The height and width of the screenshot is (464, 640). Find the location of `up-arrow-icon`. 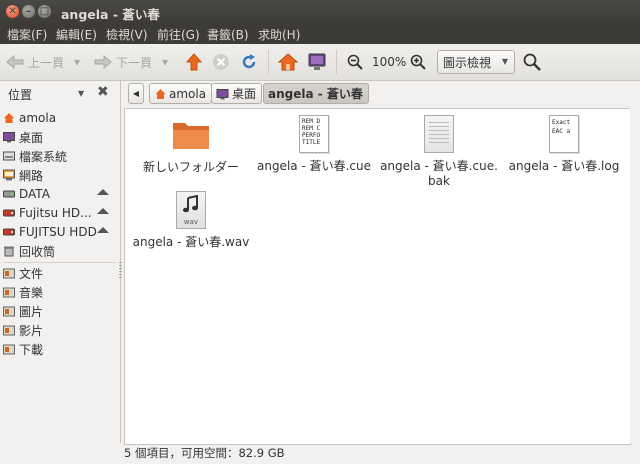

up-arrow-icon is located at coordinates (194, 62).